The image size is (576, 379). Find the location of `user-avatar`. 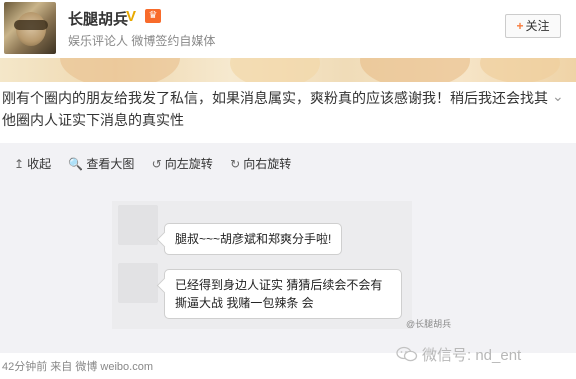

user-avatar is located at coordinates (30, 28).